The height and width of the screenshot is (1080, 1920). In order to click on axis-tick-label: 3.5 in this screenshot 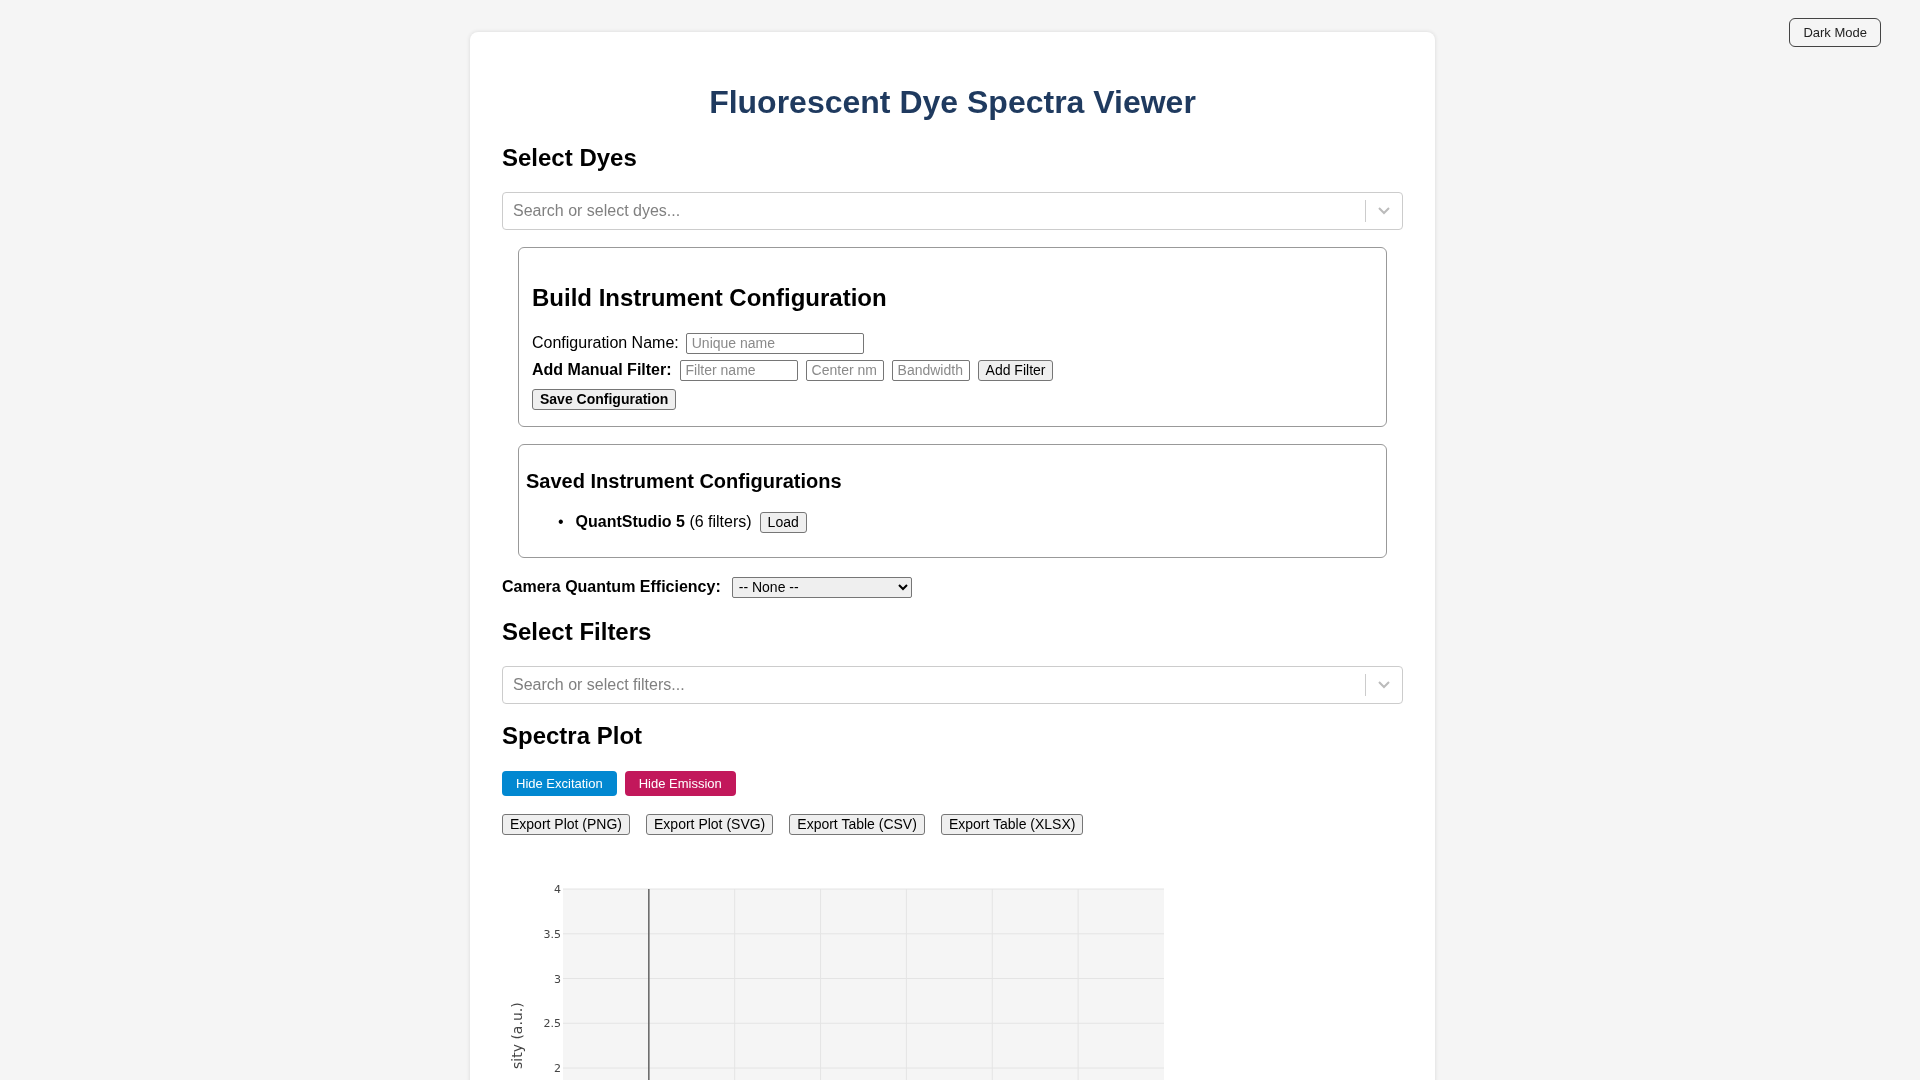, I will do `click(552, 934)`.